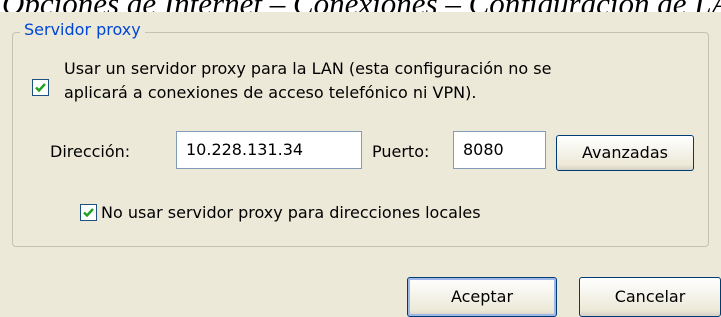  Describe the element at coordinates (625, 153) in the screenshot. I see `advanced-button: Avanzadas` at that location.